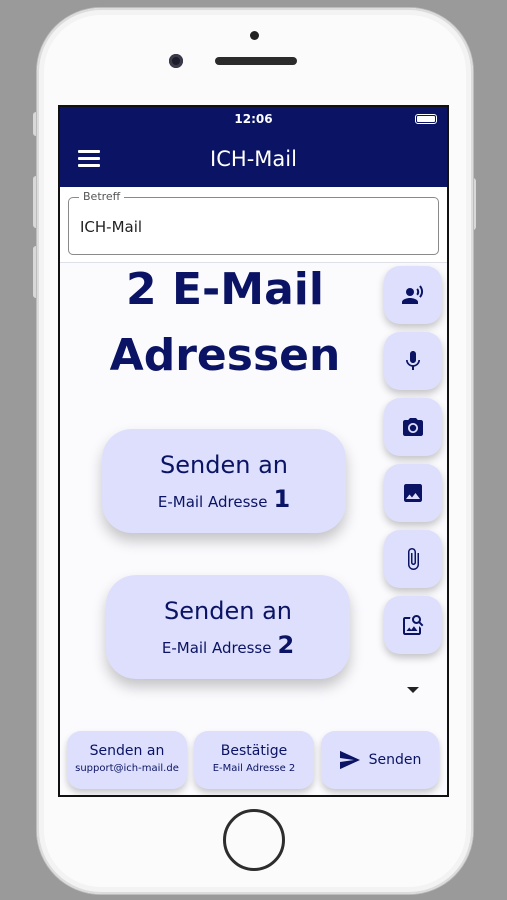  I want to click on send-to-address-2-button: Senden an E-Mail Adresse 2, so click(228, 627).